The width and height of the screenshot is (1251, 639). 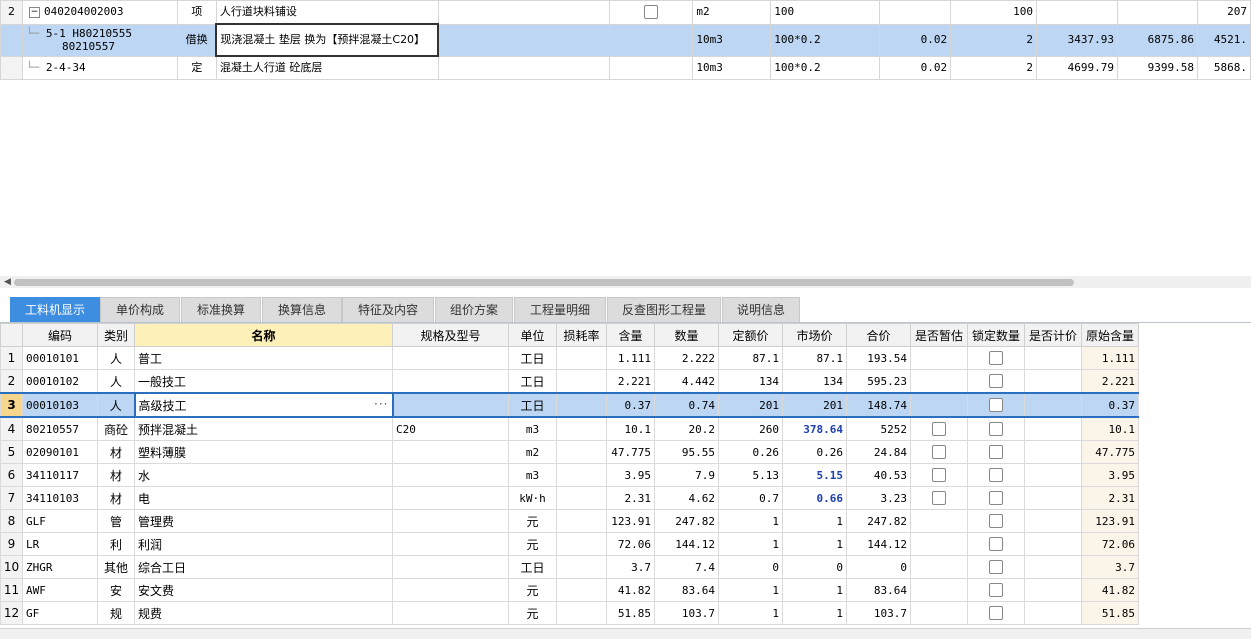 I want to click on scrollbar-thumb, so click(x=544, y=282).